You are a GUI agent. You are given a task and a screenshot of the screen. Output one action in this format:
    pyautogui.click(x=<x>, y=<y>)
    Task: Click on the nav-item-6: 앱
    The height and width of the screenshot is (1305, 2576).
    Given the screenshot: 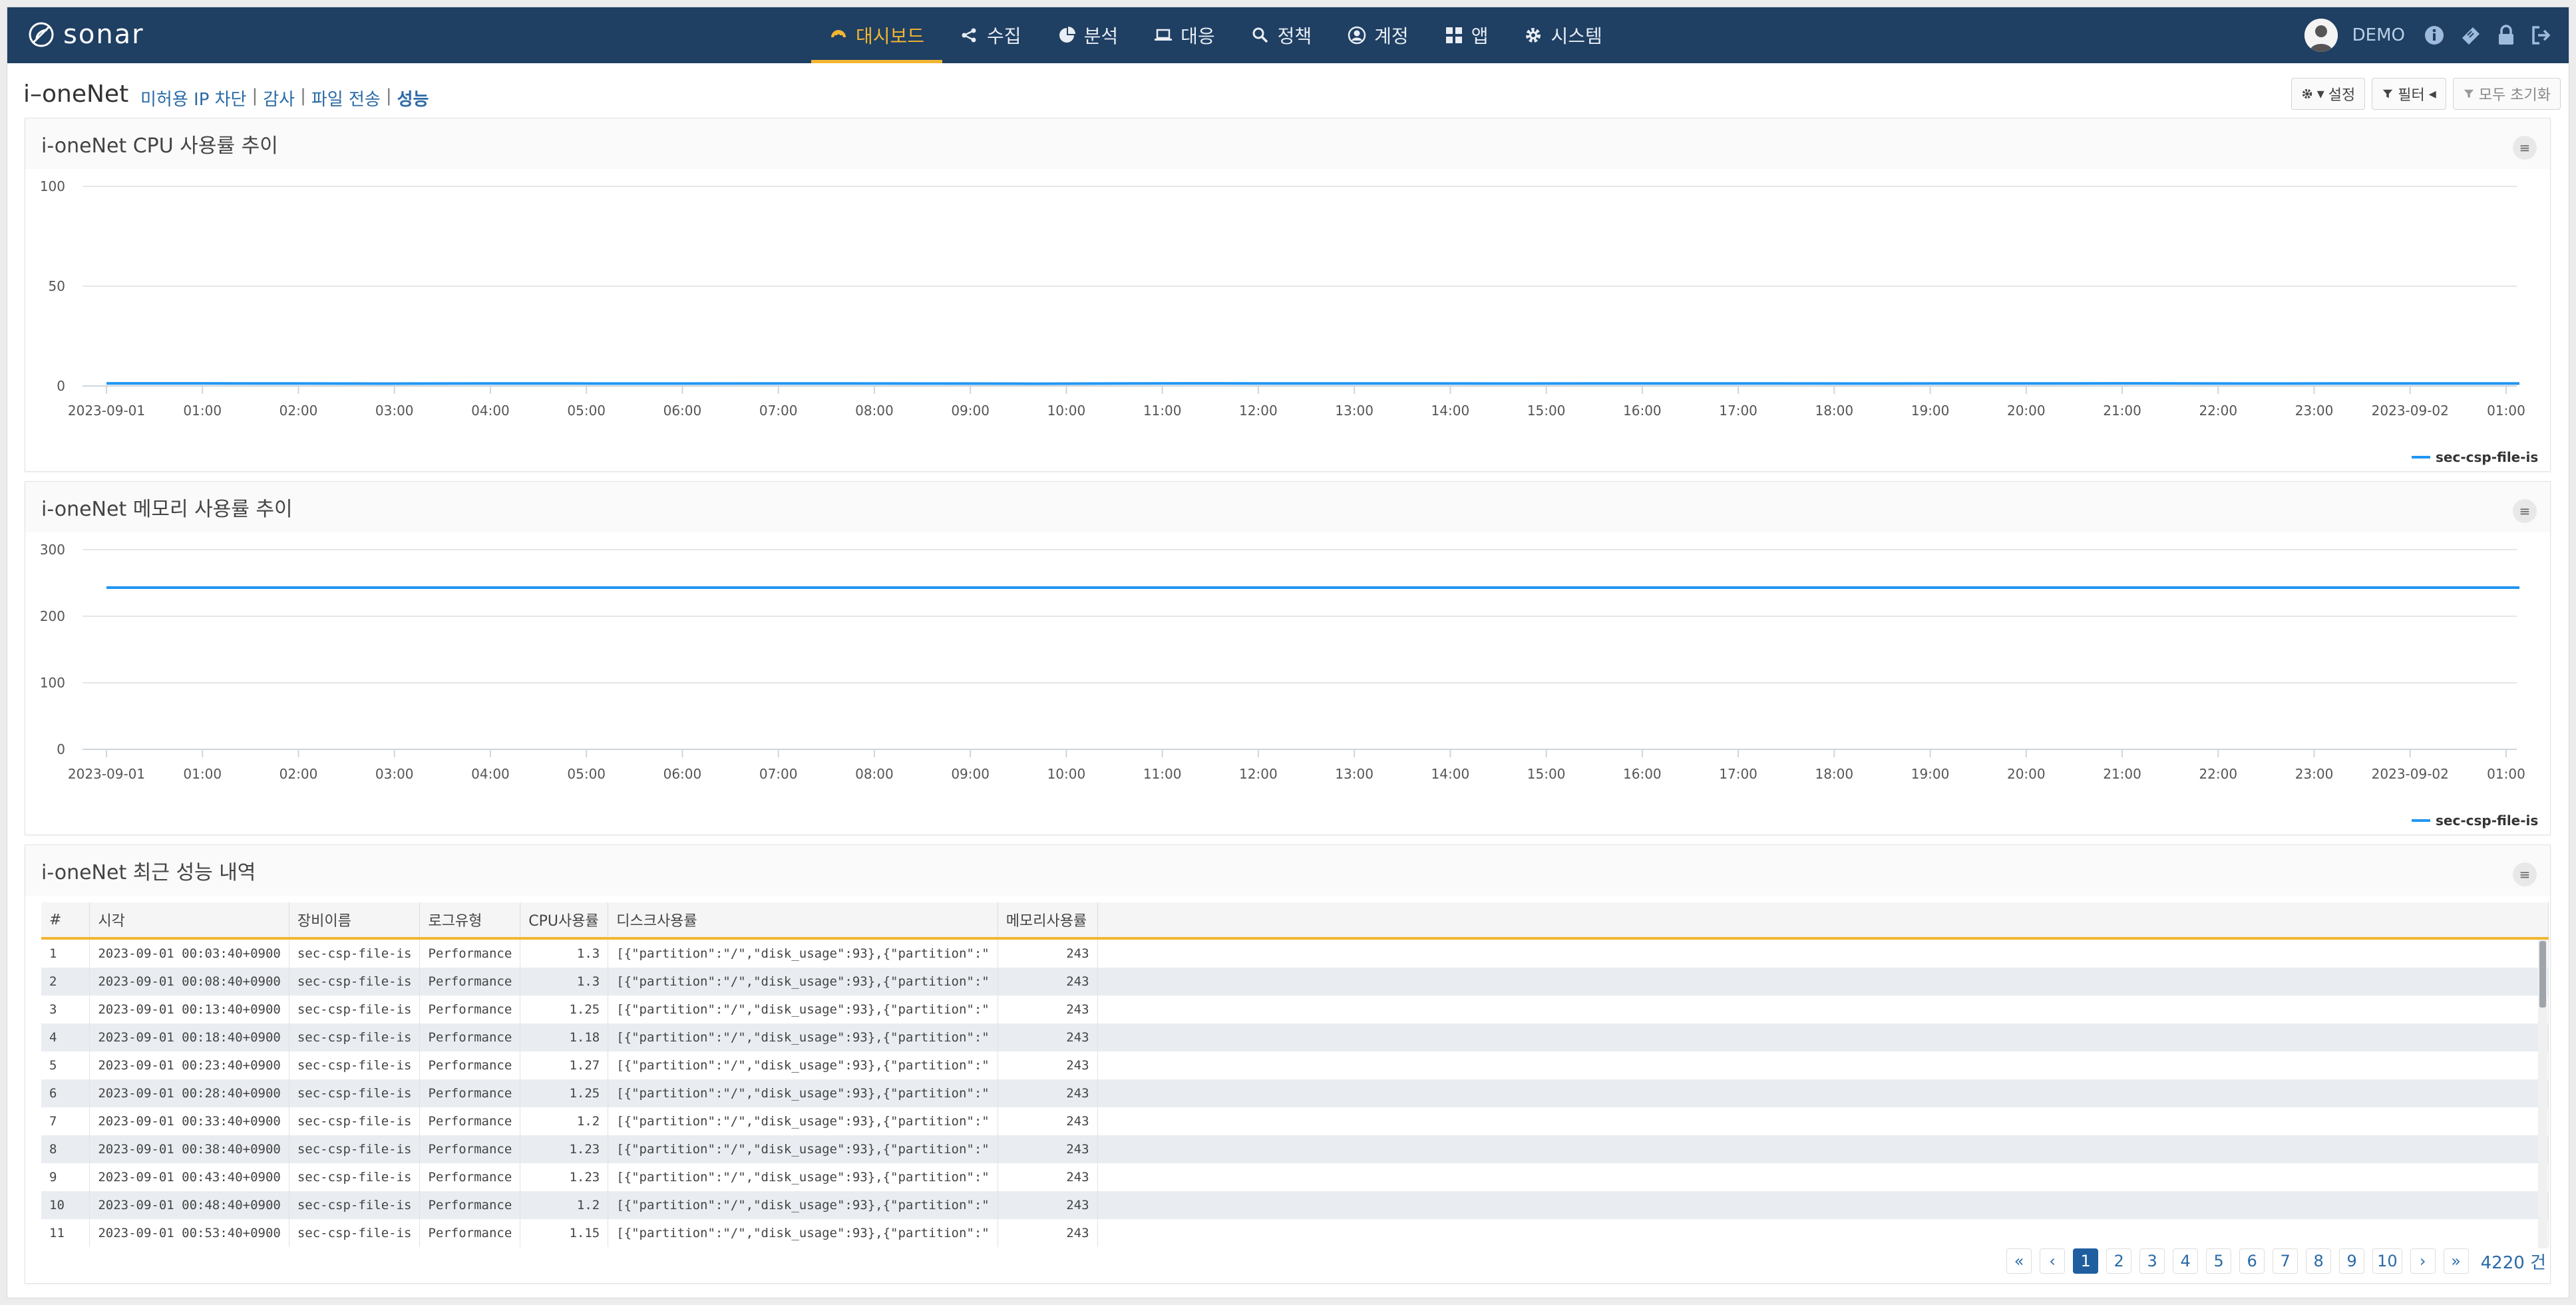 What is the action you would take?
    pyautogui.click(x=1467, y=35)
    